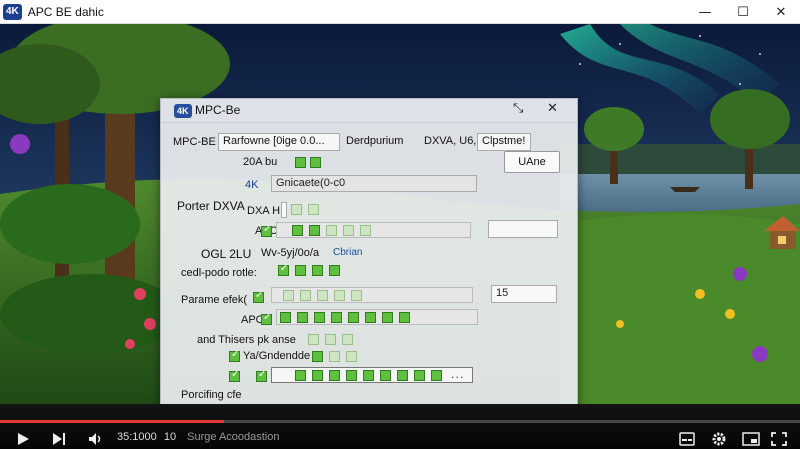  I want to click on checkbox-dxa-b, so click(313, 209).